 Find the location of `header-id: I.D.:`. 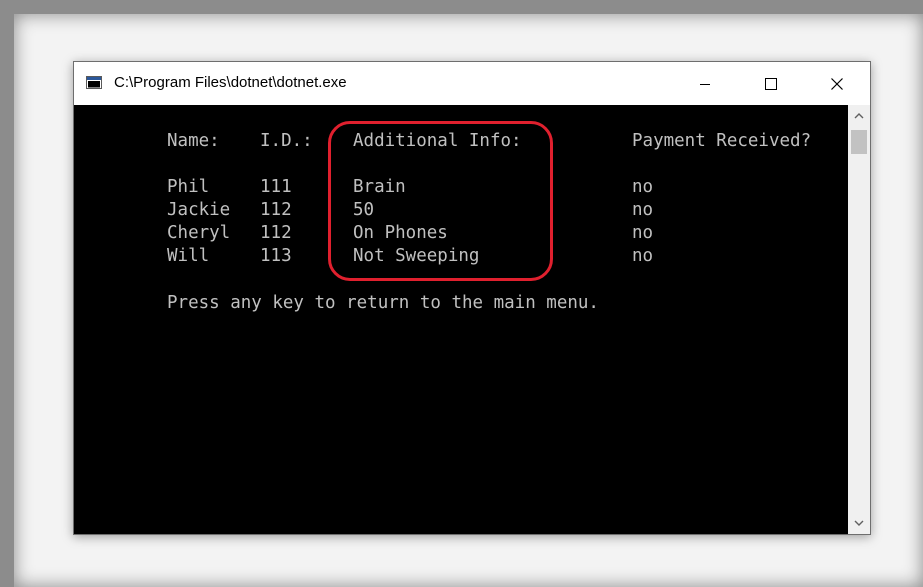

header-id: I.D.: is located at coordinates (286, 141).